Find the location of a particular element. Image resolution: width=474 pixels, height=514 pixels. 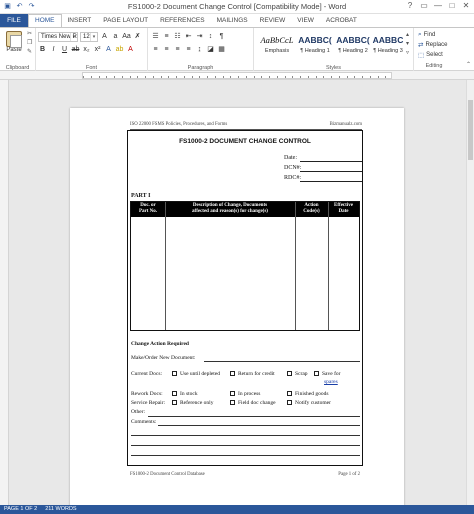

align-center-icon: ≡ is located at coordinates (166, 49).